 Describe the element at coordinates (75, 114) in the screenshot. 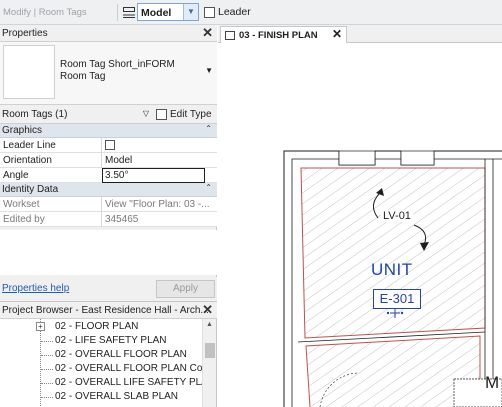

I see `element-filter-select: Room Tags (1) ▽` at that location.